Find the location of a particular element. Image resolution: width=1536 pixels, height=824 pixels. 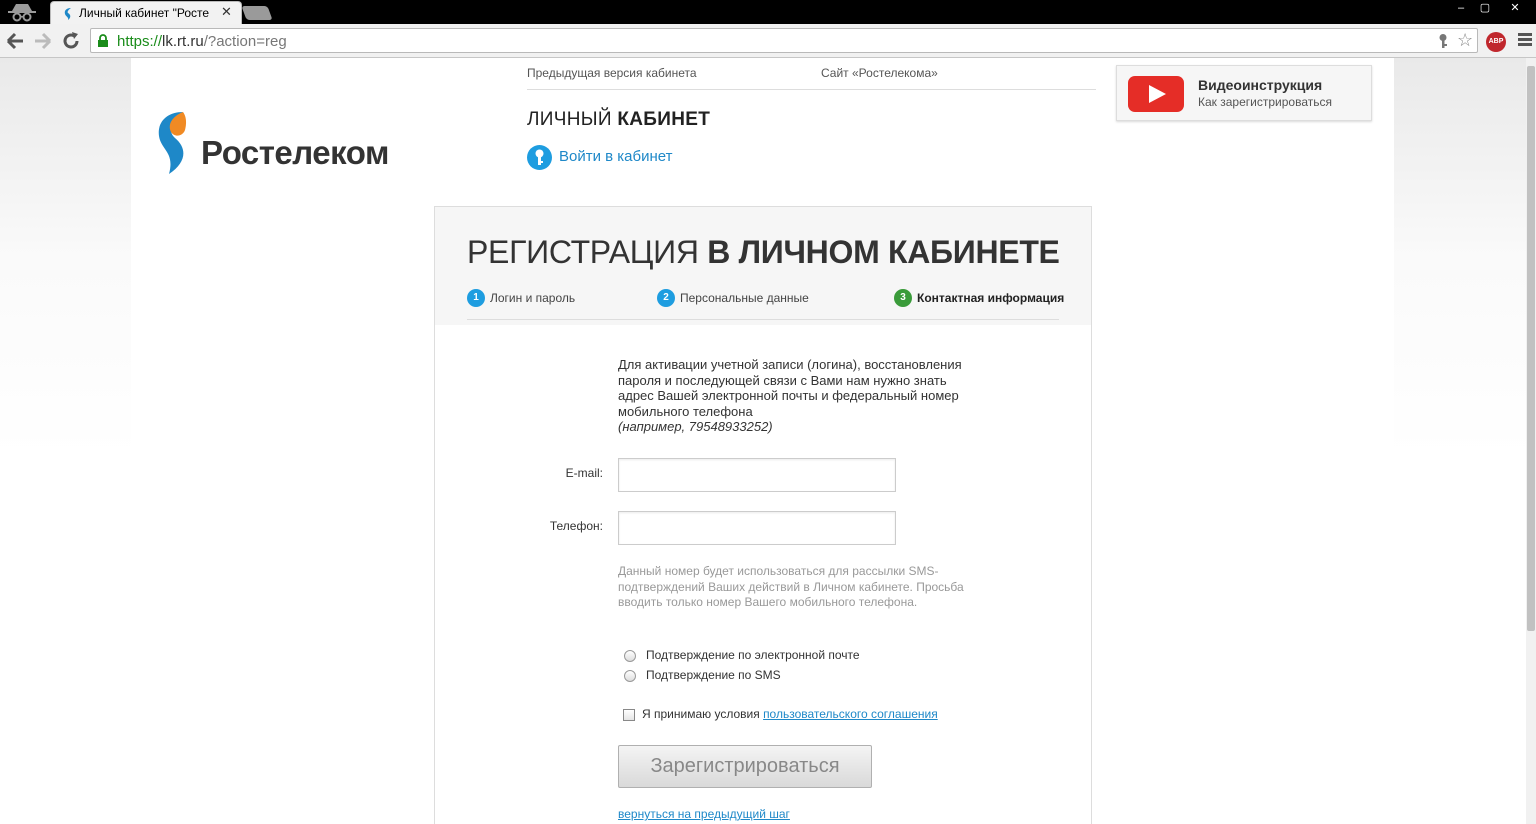

window-maximize-button: ▢ is located at coordinates (1485, 8).